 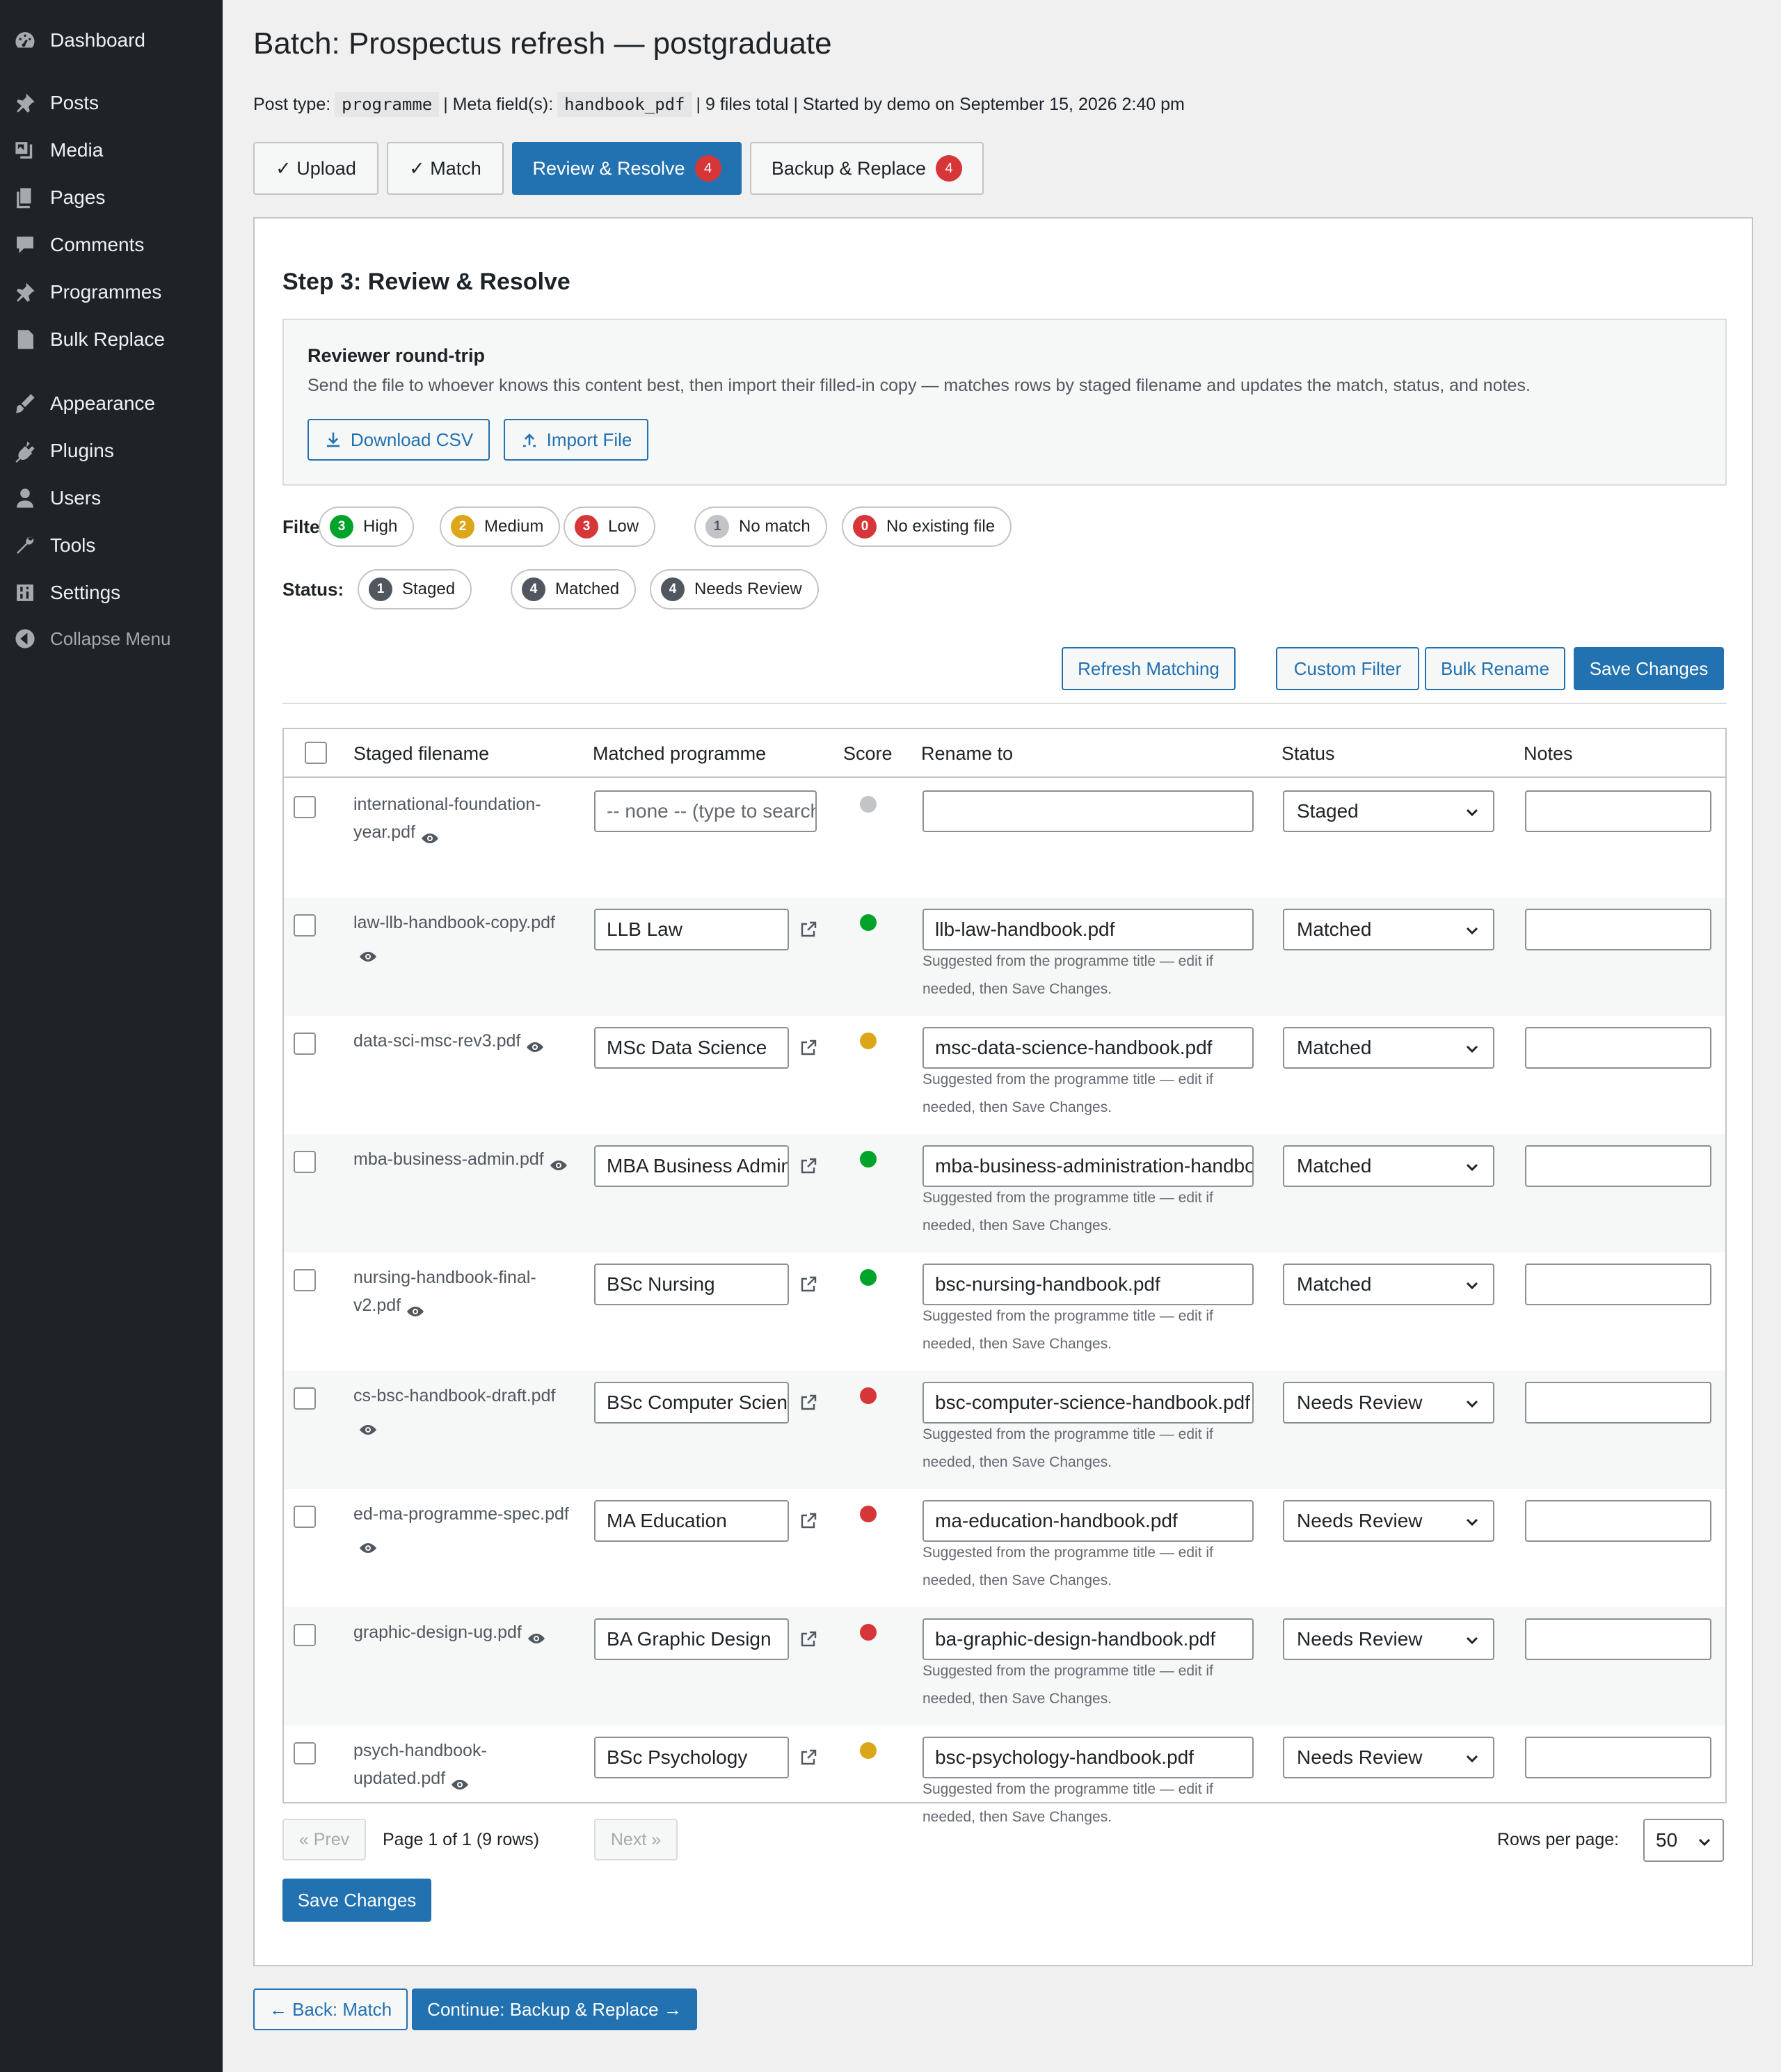 What do you see at coordinates (867, 168) in the screenshot?
I see `tab-backup-replace: Backup & Replace 4` at bounding box center [867, 168].